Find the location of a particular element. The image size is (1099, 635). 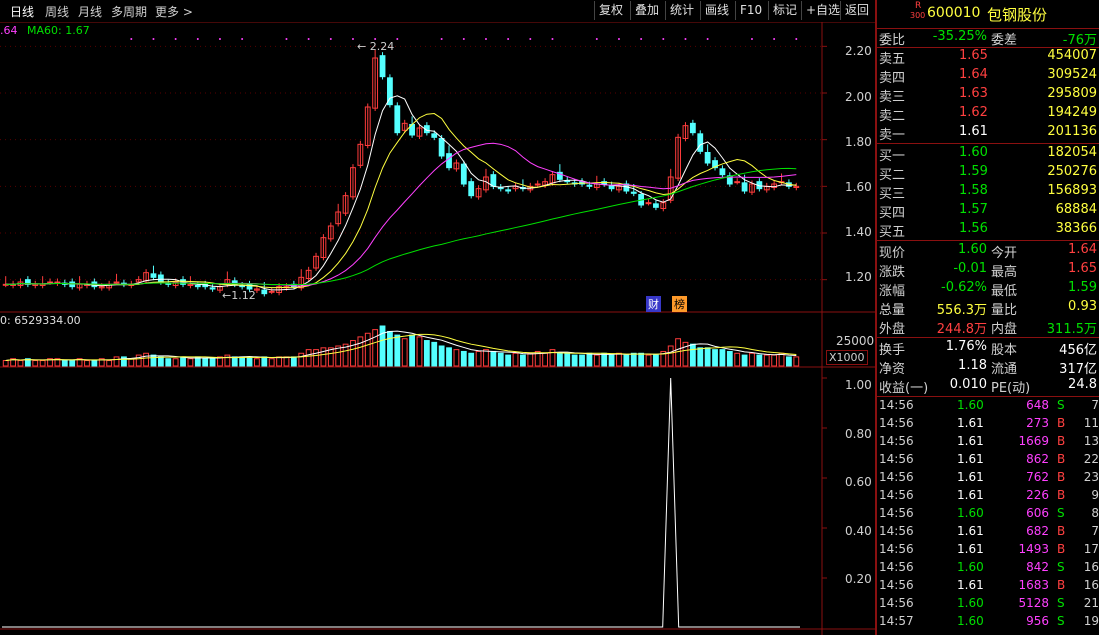

bid-volume: 182054 is located at coordinates (1072, 152).